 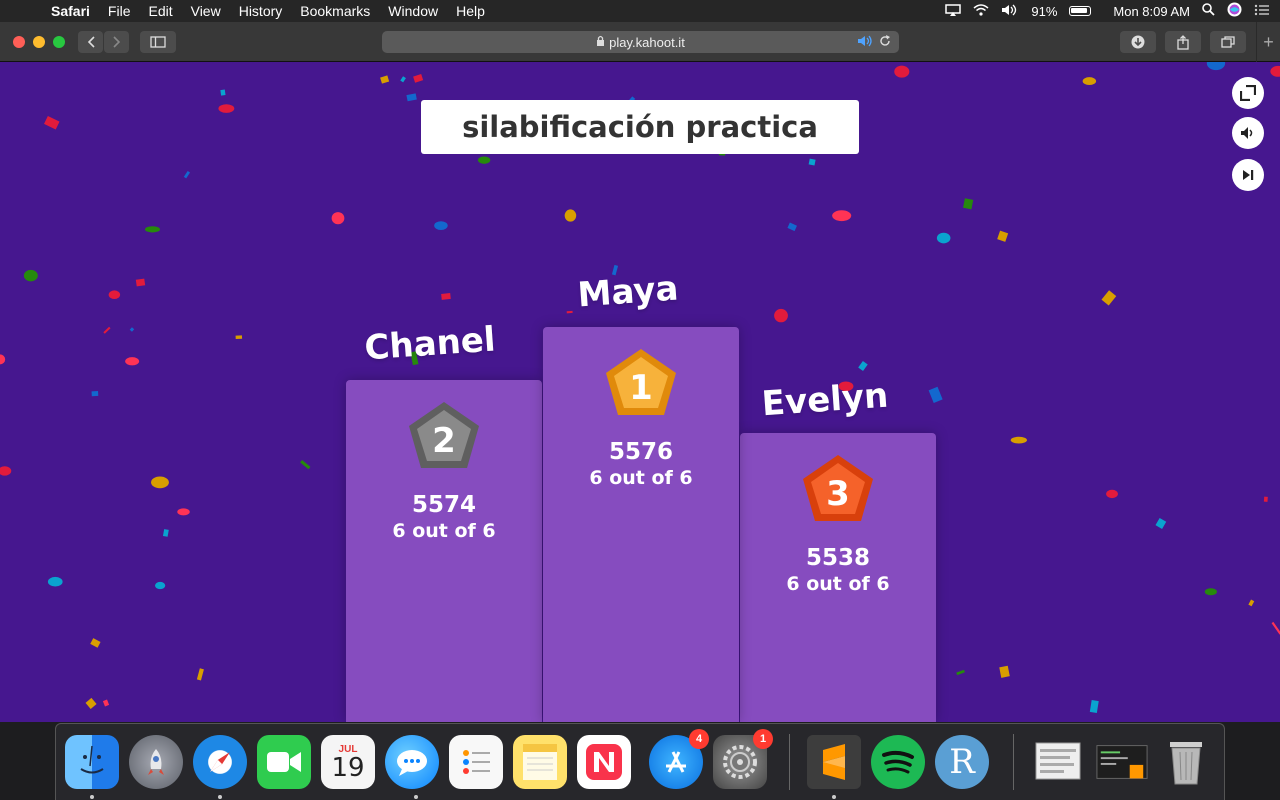 What do you see at coordinates (476, 762) in the screenshot?
I see `reminders-icon` at bounding box center [476, 762].